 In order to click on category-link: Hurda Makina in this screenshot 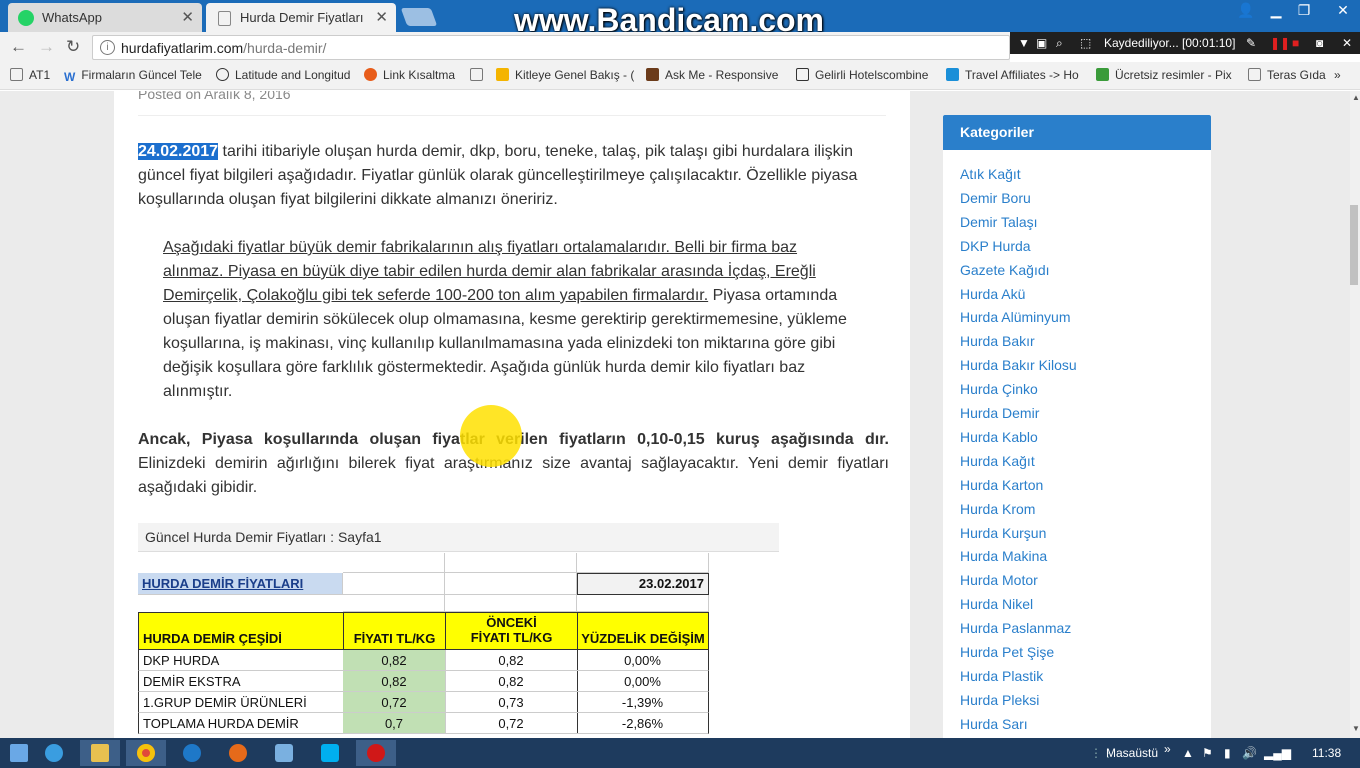, I will do `click(1003, 556)`.